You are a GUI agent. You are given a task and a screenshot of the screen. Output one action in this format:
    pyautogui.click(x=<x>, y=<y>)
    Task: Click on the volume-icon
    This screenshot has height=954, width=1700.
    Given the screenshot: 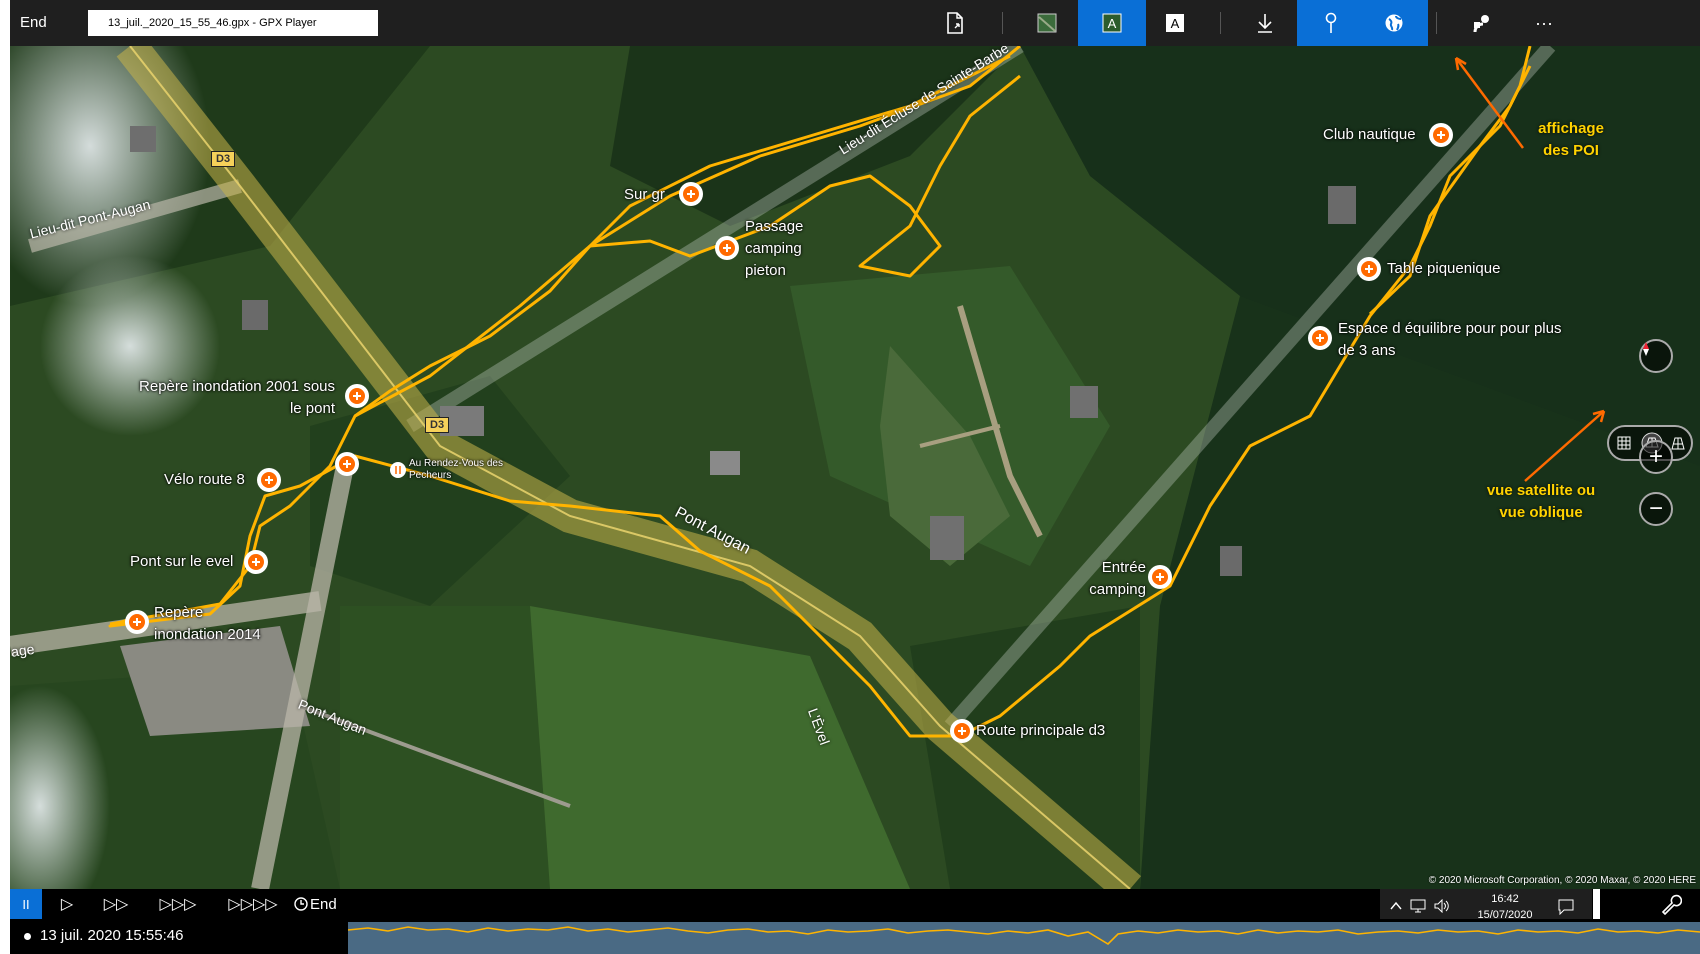 What is the action you would take?
    pyautogui.click(x=1442, y=906)
    